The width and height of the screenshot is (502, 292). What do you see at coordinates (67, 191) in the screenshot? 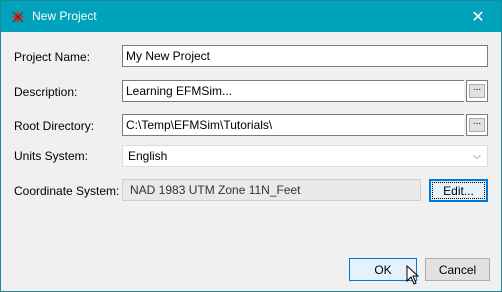
I see `coordinate-system-label: Coordinate System:` at bounding box center [67, 191].